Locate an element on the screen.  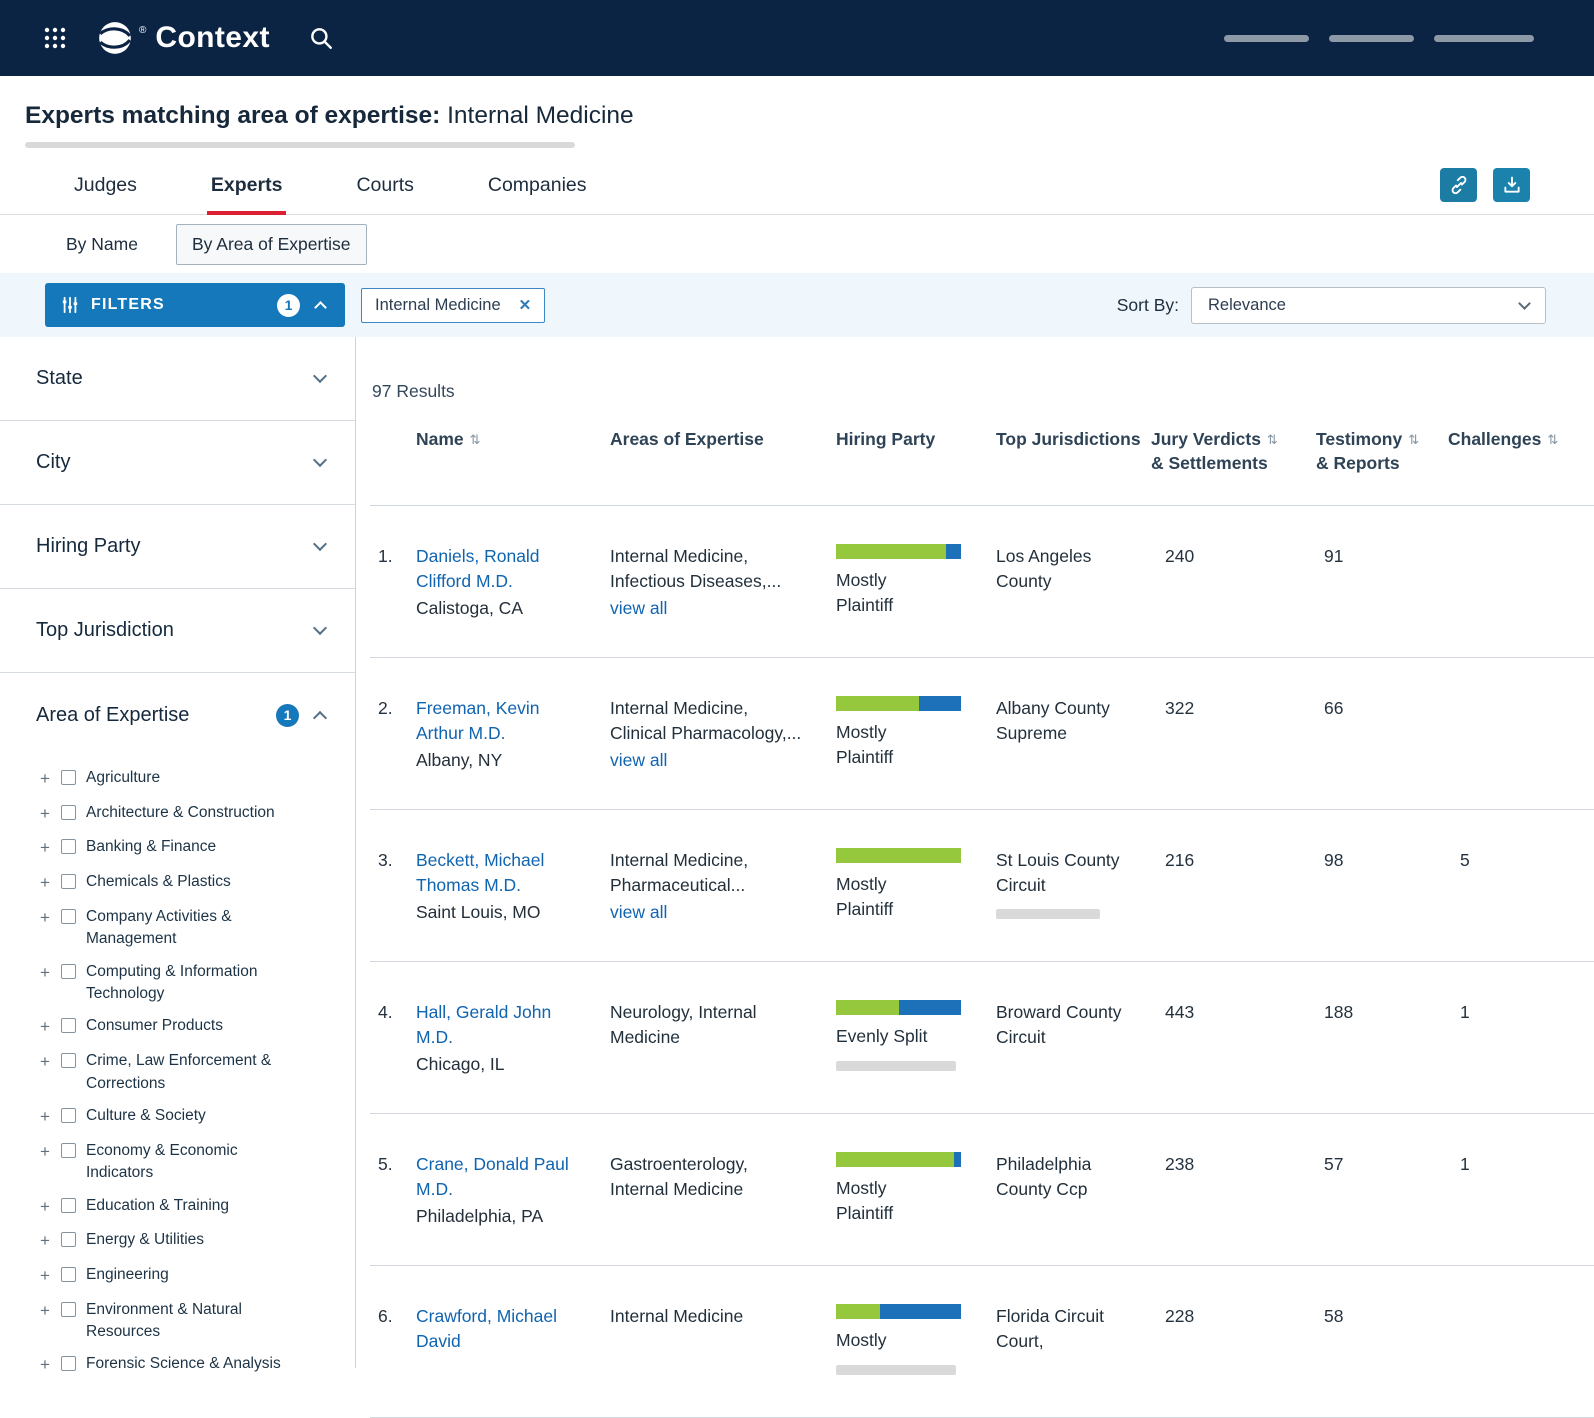
expertise-item-label: Crime, Law Enforcement & Corrections is located at coordinates (184, 1072).